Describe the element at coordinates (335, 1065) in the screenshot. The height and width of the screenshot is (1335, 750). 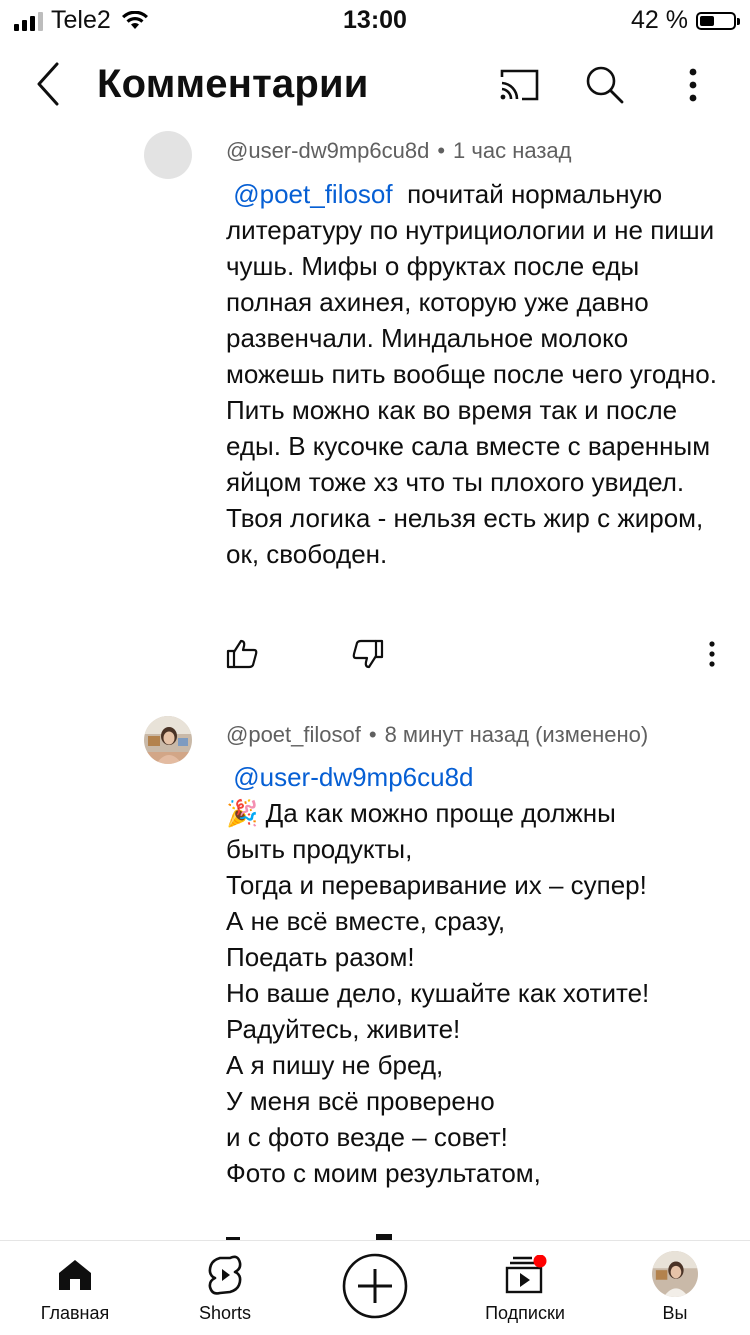
I see `poem-line: А я пишу не бред,` at that location.